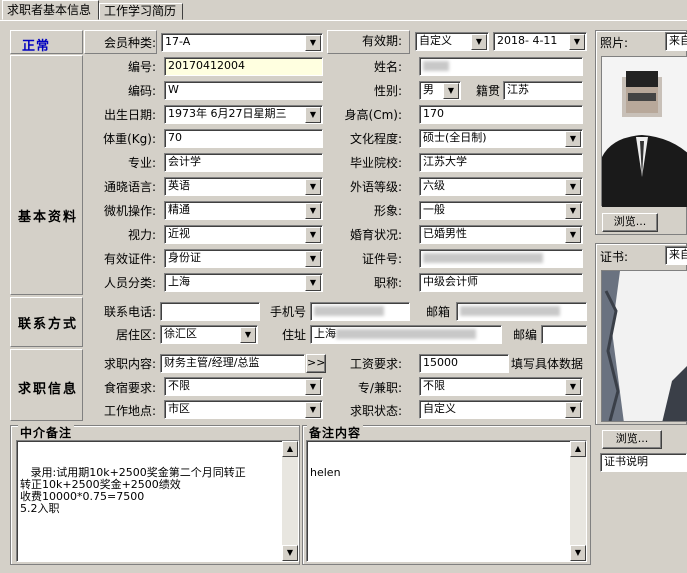 The image size is (687, 573). I want to click on marital-label: 婚育状况:, so click(375, 235).